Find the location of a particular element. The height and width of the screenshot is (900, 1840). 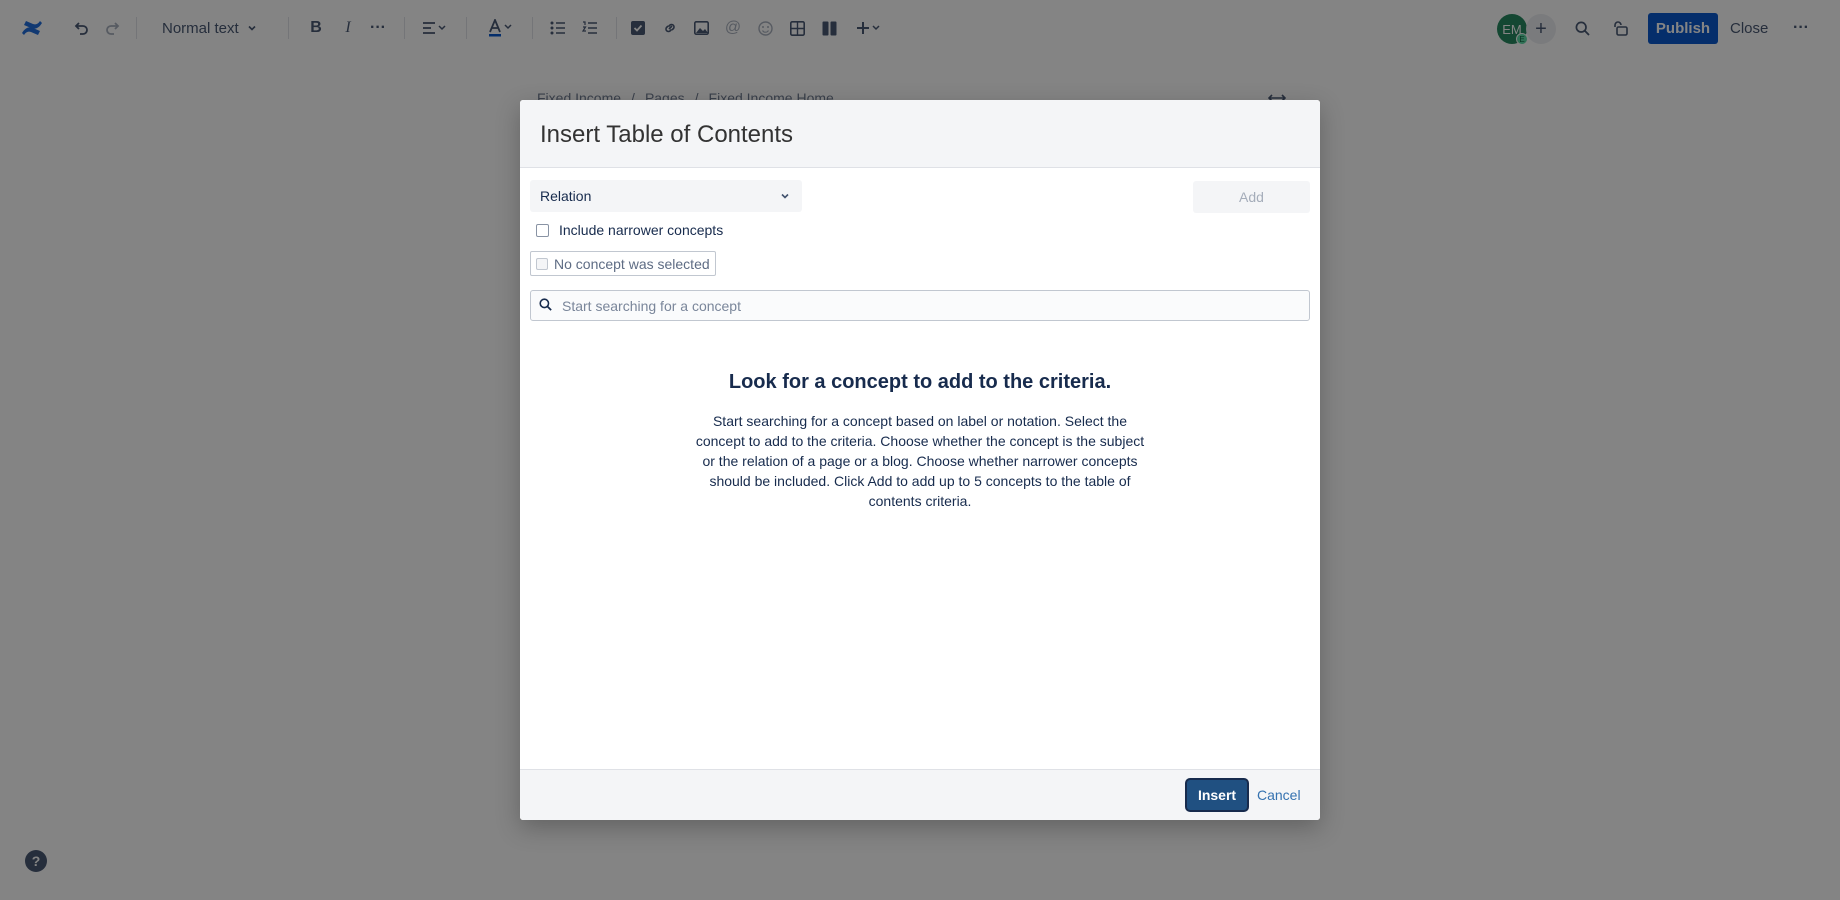

include-narrower-label: Include narrower concepts is located at coordinates (641, 230).